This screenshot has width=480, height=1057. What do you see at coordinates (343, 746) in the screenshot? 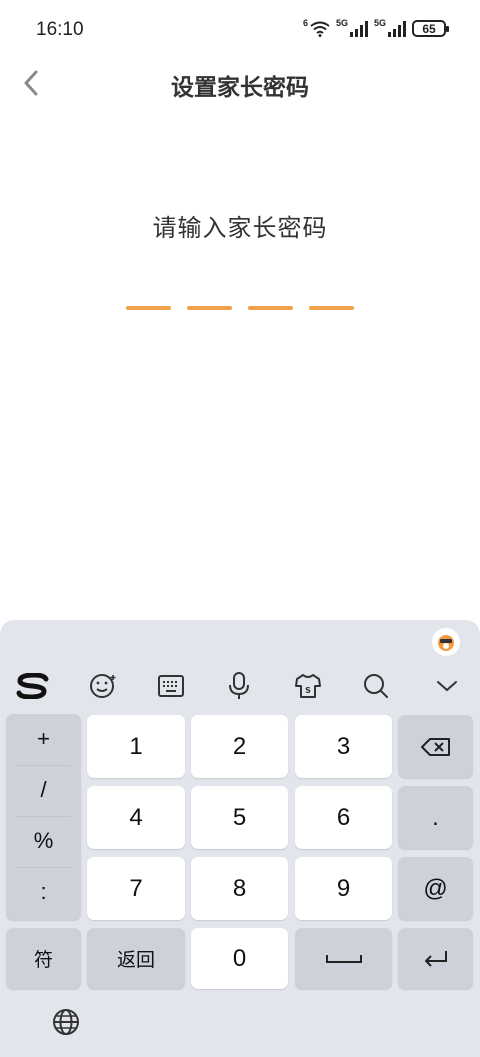
I see `key-3: 3` at bounding box center [343, 746].